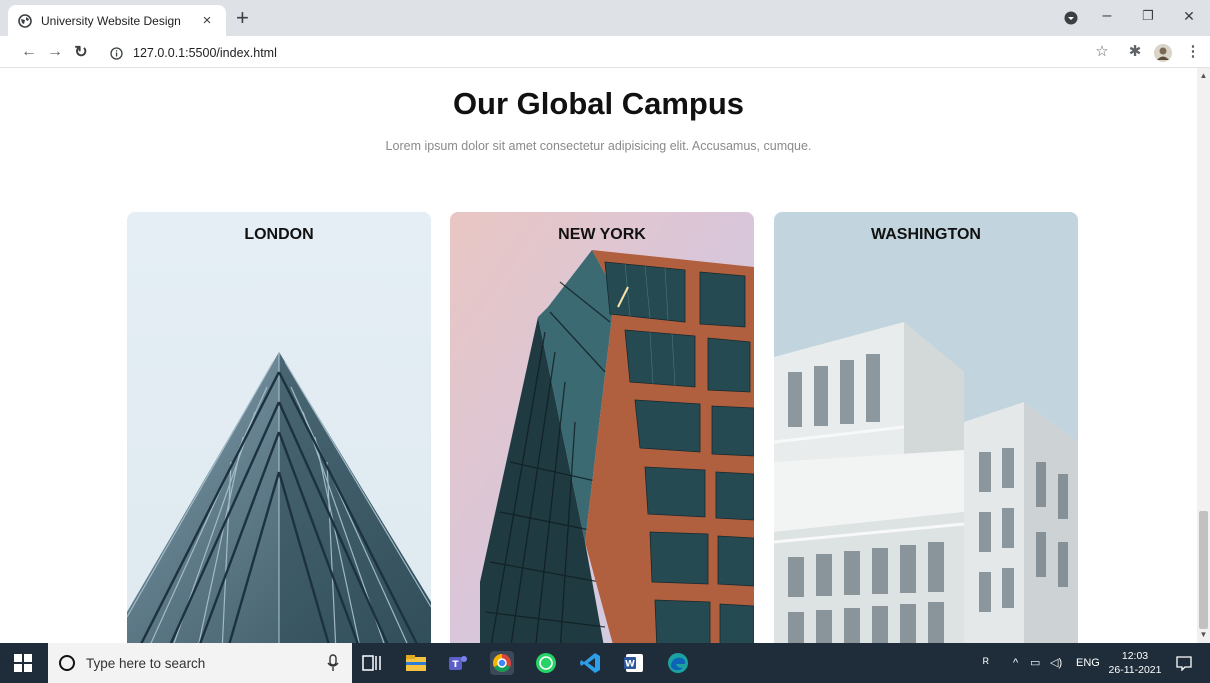  What do you see at coordinates (1056, 663) in the screenshot?
I see `volume-icon: ◁)` at bounding box center [1056, 663].